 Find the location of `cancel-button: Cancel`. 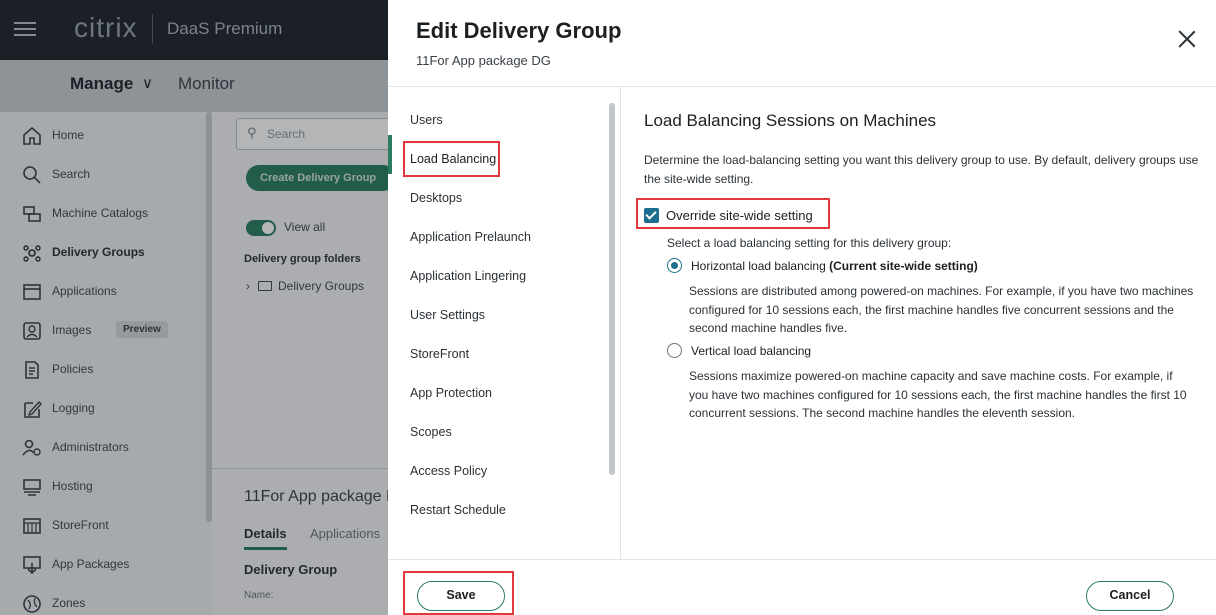

cancel-button: Cancel is located at coordinates (1130, 596).